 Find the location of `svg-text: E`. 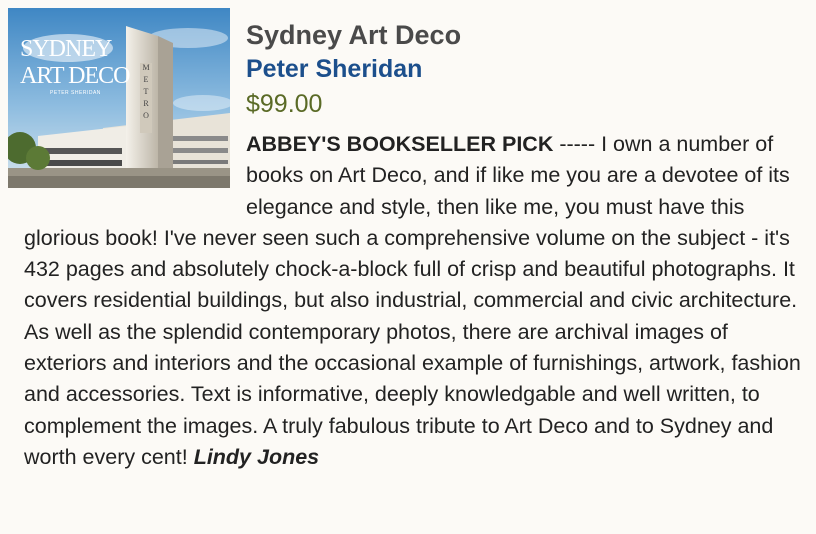

svg-text: E is located at coordinates (146, 79).